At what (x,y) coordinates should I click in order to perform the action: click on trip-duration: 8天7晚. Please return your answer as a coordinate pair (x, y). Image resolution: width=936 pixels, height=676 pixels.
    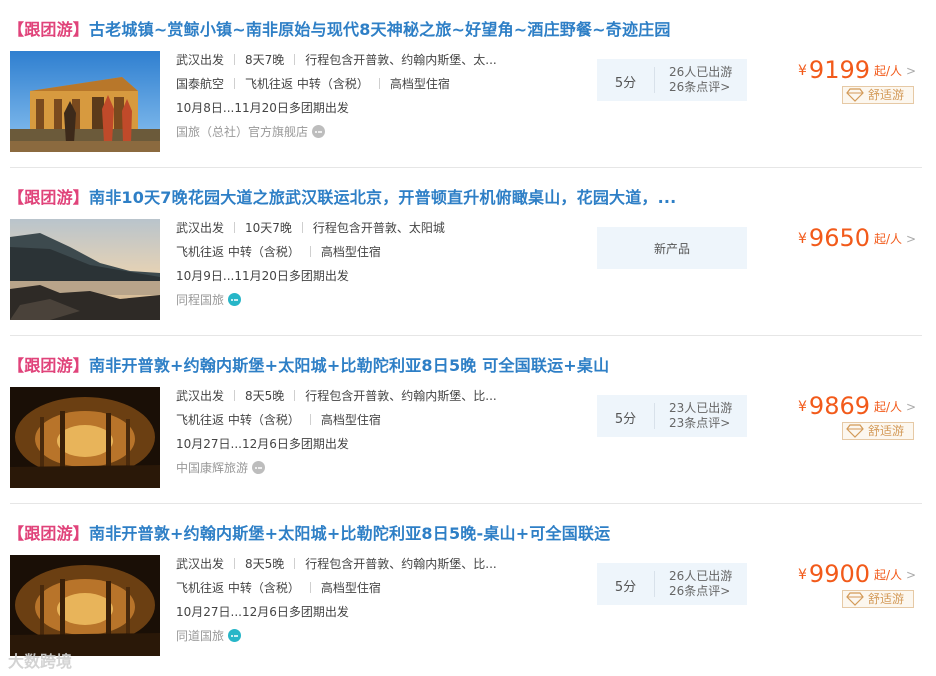
    Looking at the image, I should click on (265, 60).